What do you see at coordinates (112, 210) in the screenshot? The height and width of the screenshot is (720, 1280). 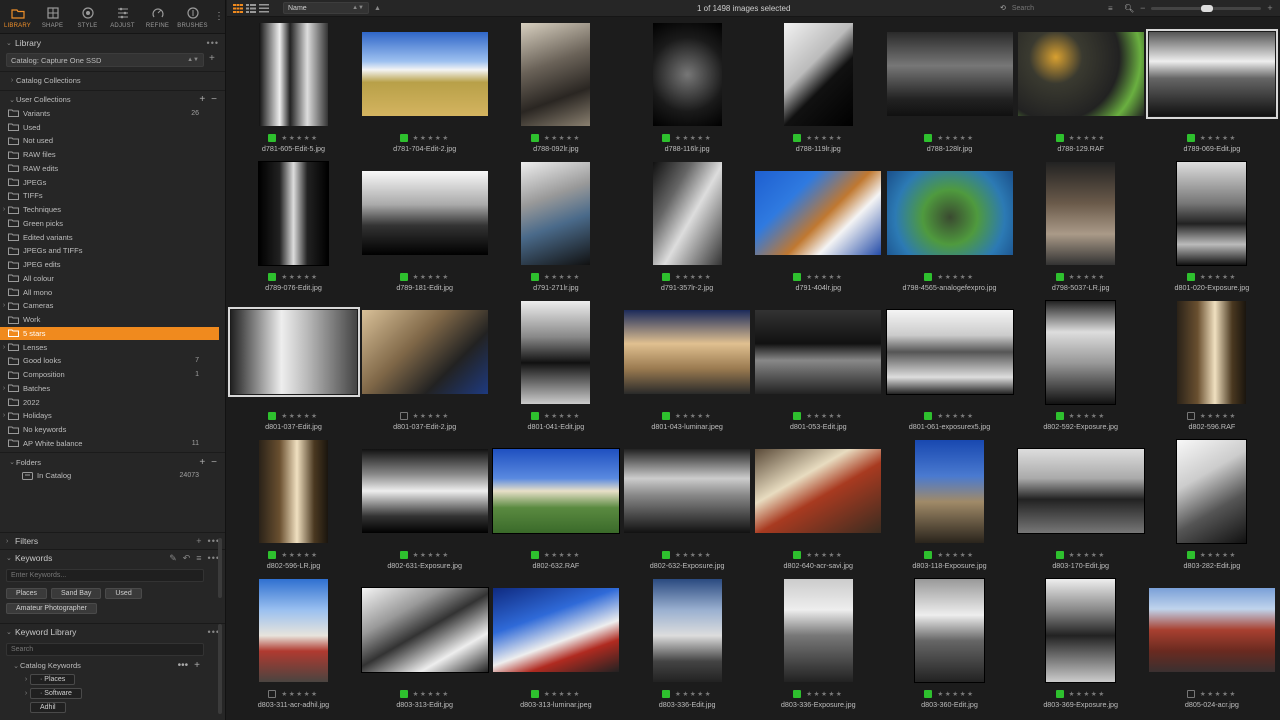 I see `collection-item: › Techniques` at bounding box center [112, 210].